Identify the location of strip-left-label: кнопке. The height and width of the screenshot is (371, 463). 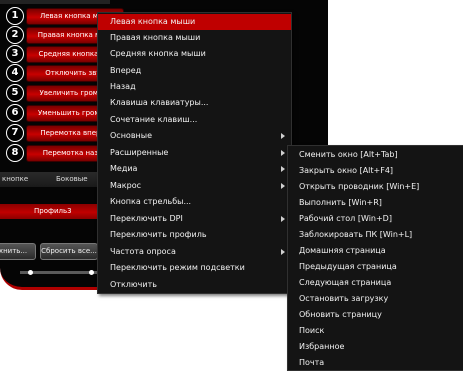
(15, 179).